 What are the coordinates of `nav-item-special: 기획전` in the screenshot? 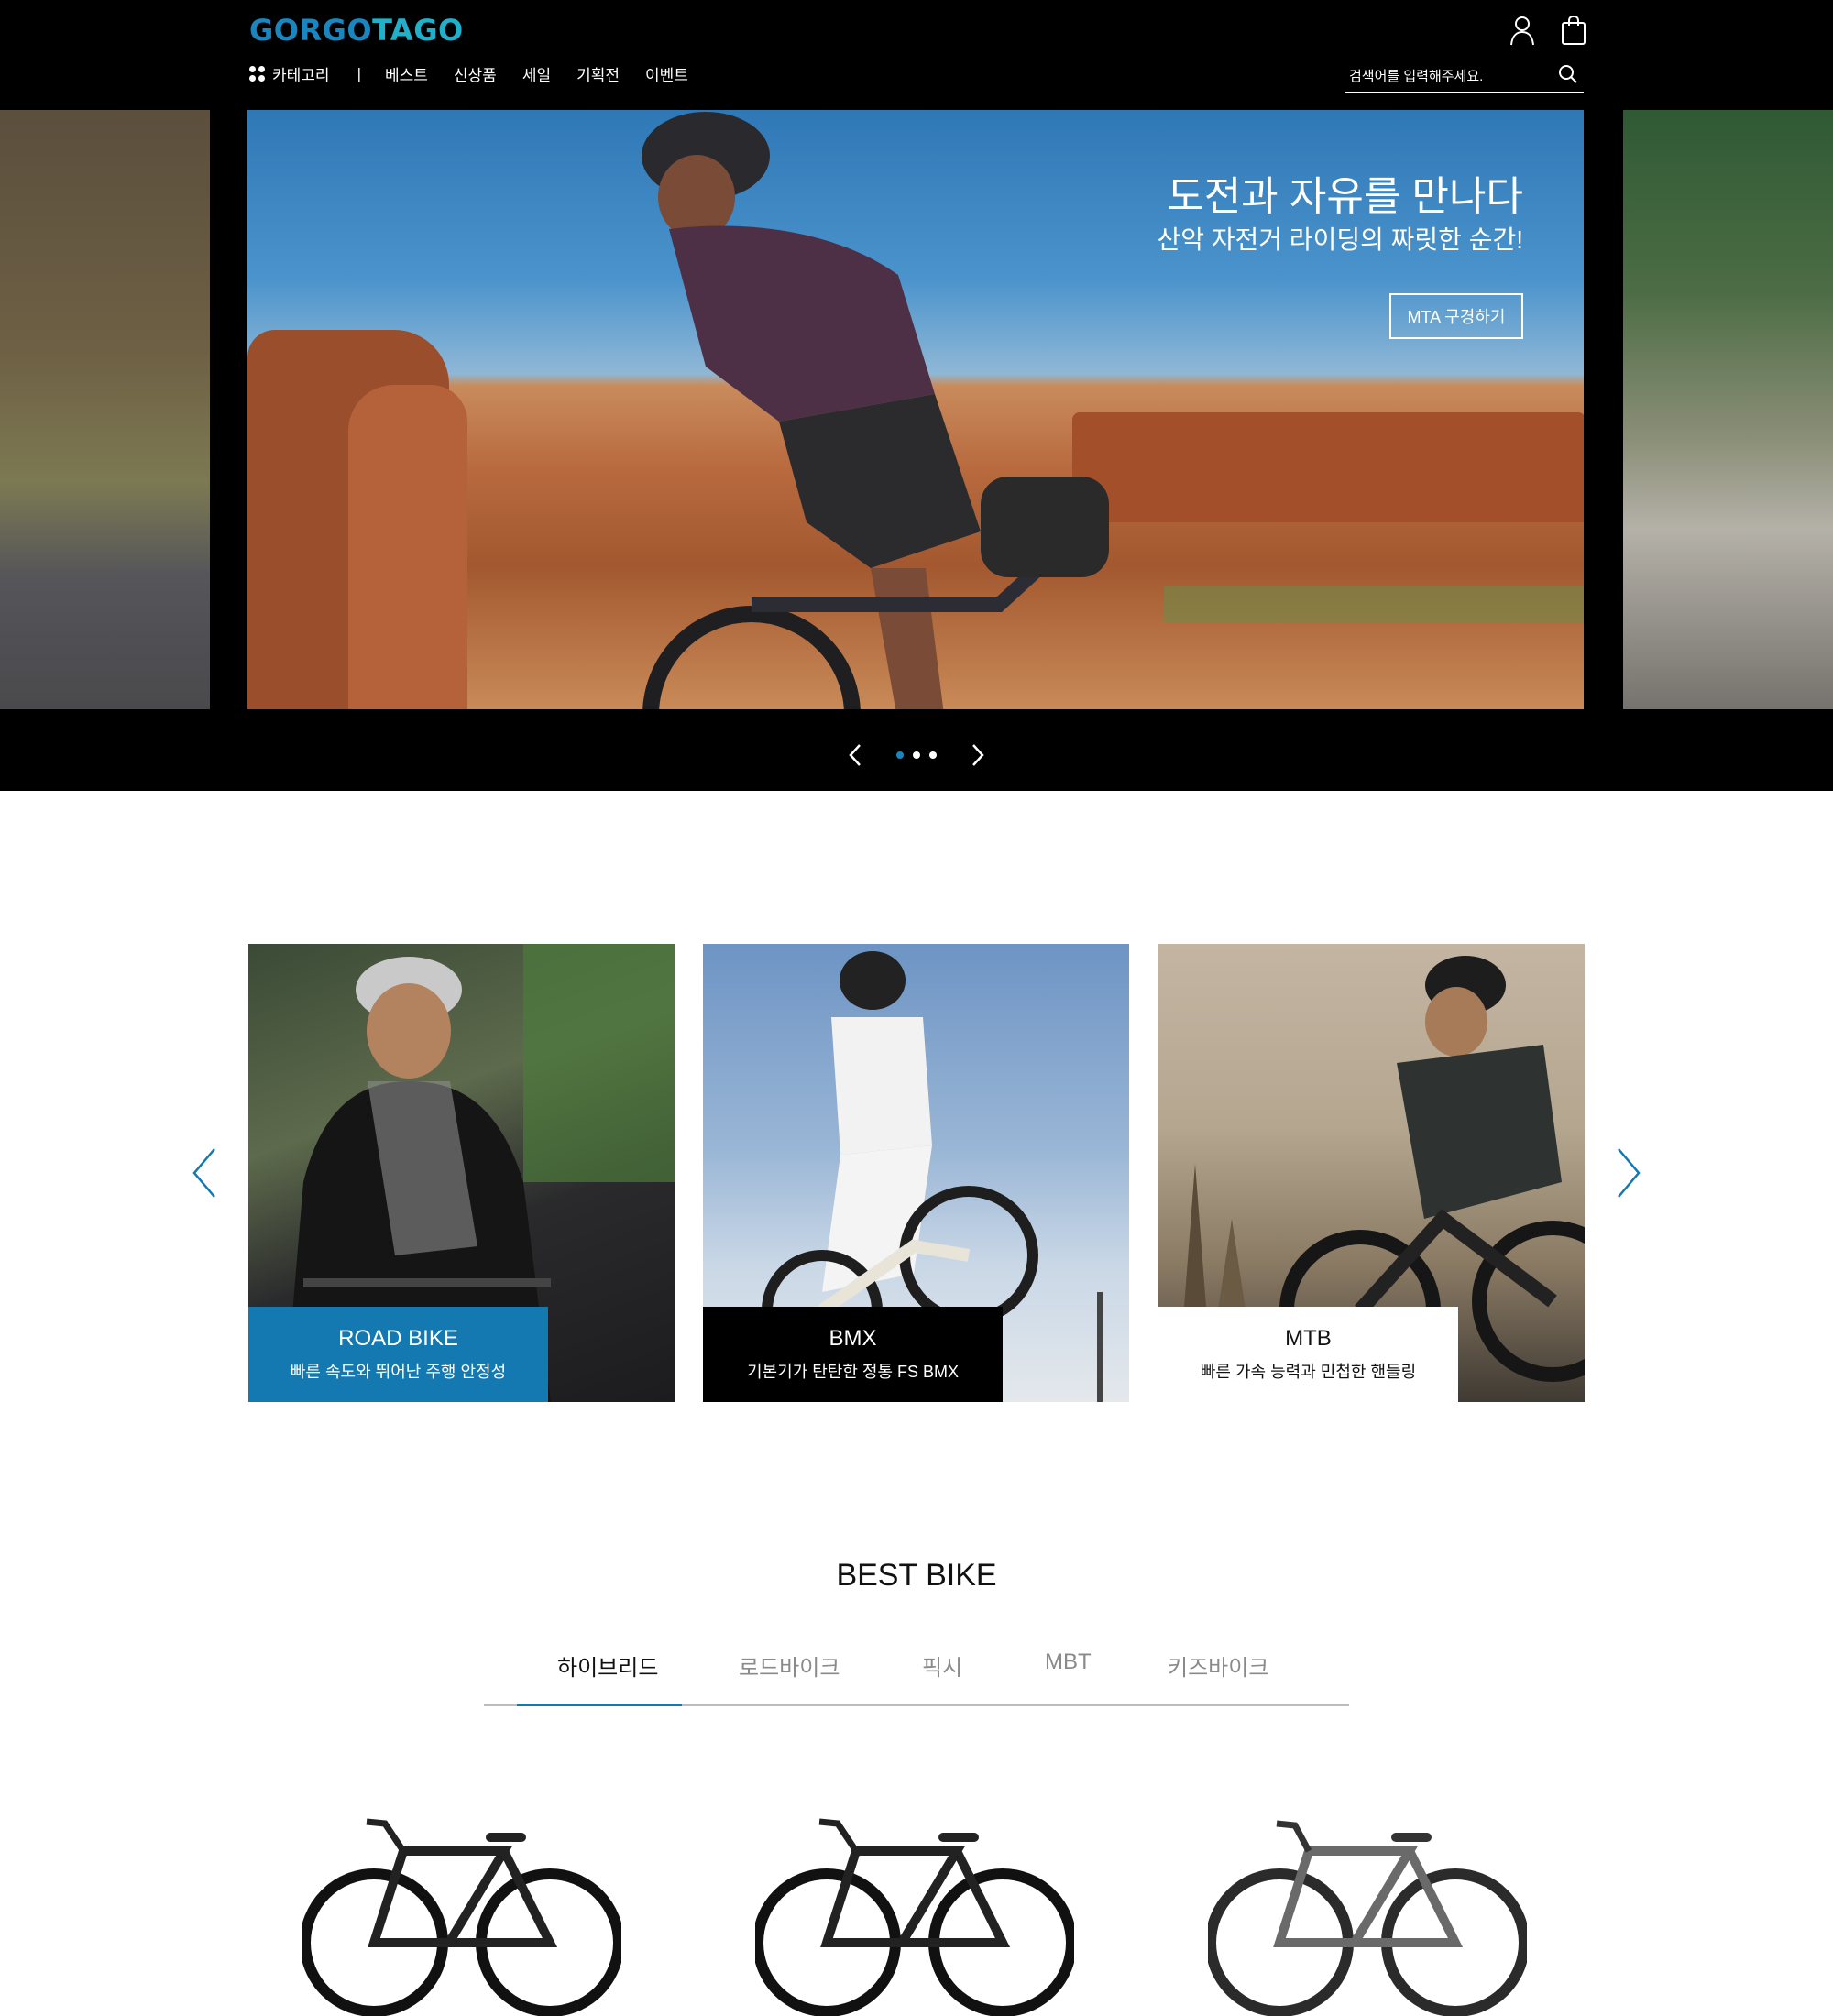 It's located at (598, 73).